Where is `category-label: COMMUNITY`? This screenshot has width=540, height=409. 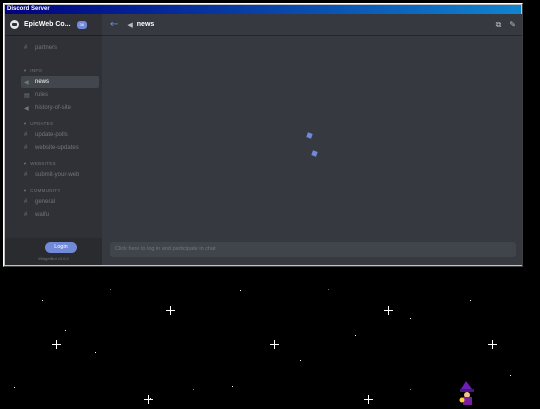 category-label: COMMUNITY is located at coordinates (45, 190).